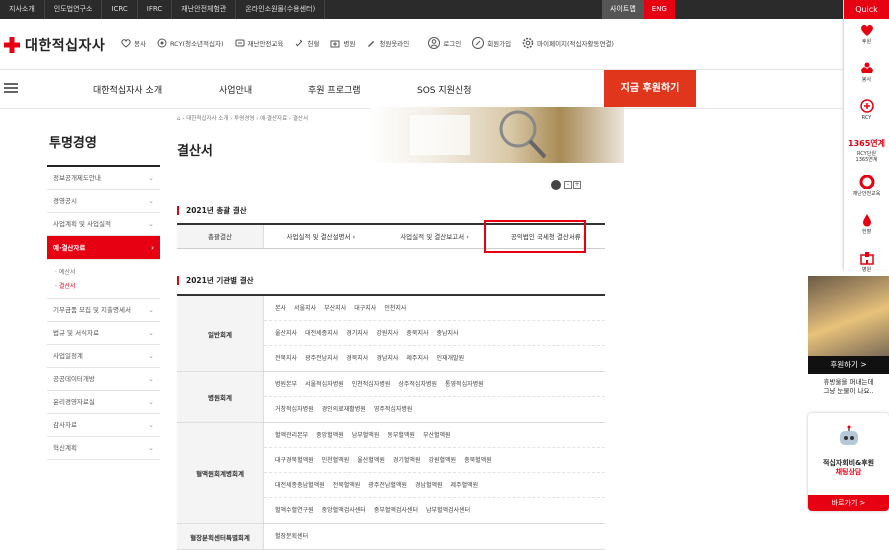 This screenshot has width=889, height=550. What do you see at coordinates (179, 119) in the screenshot?
I see `home-icon: ⌂` at bounding box center [179, 119].